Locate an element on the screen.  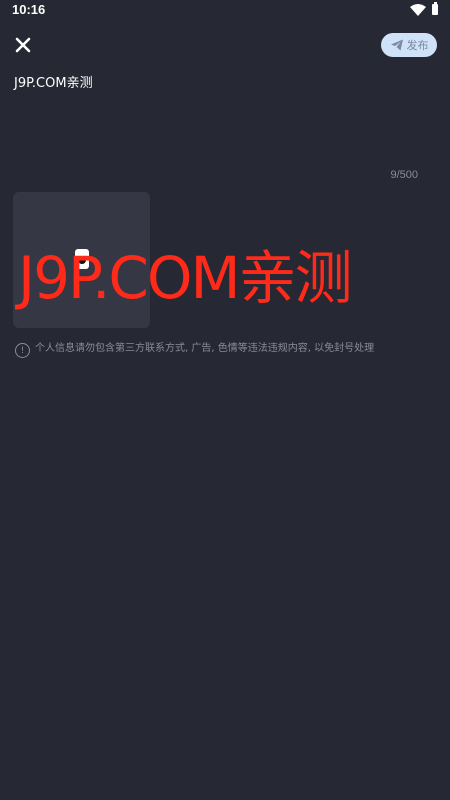
status-time: 10:16 is located at coordinates (29, 9).